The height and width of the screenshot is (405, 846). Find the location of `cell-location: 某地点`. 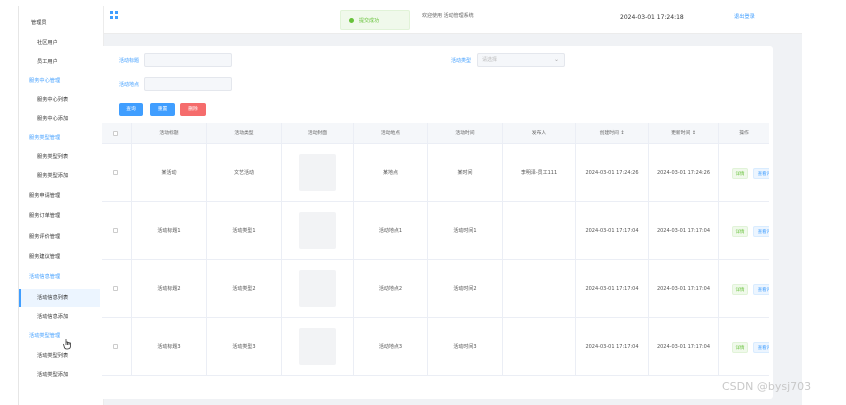

cell-location: 某地点 is located at coordinates (391, 173).